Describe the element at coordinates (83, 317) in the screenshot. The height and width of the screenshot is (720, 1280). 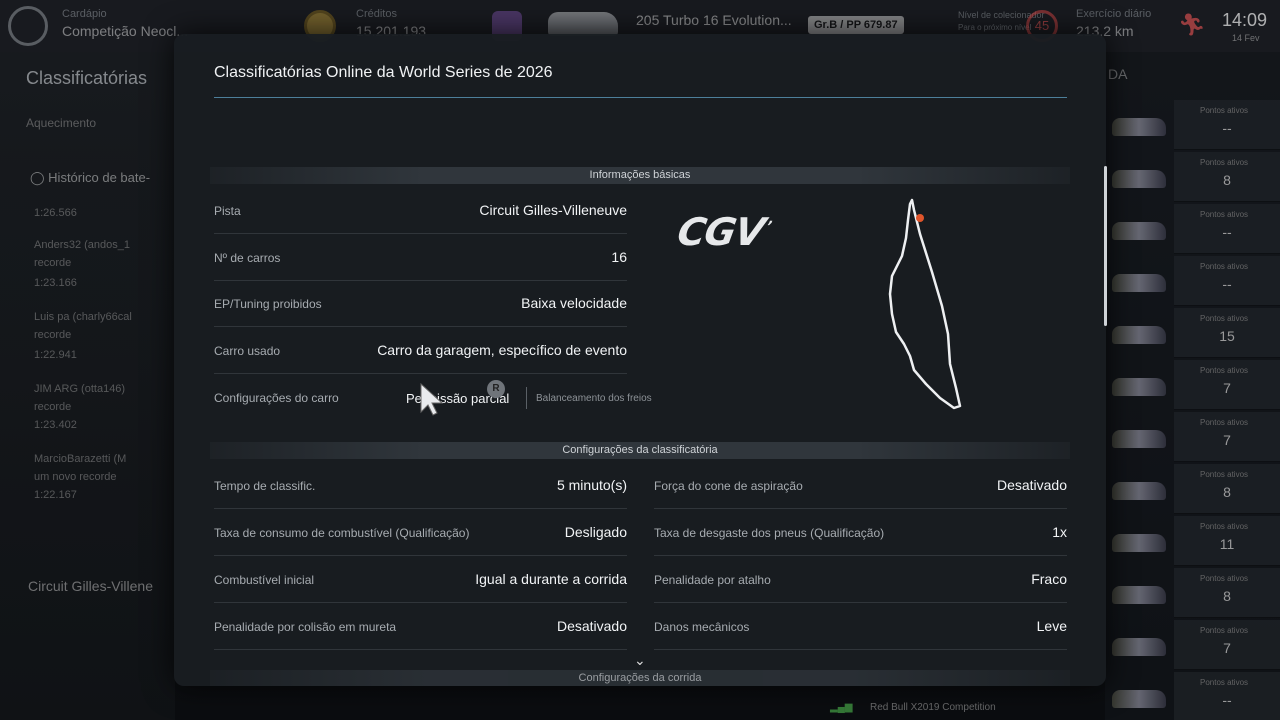
I see `list-item: Luis pa (charly66cal` at that location.